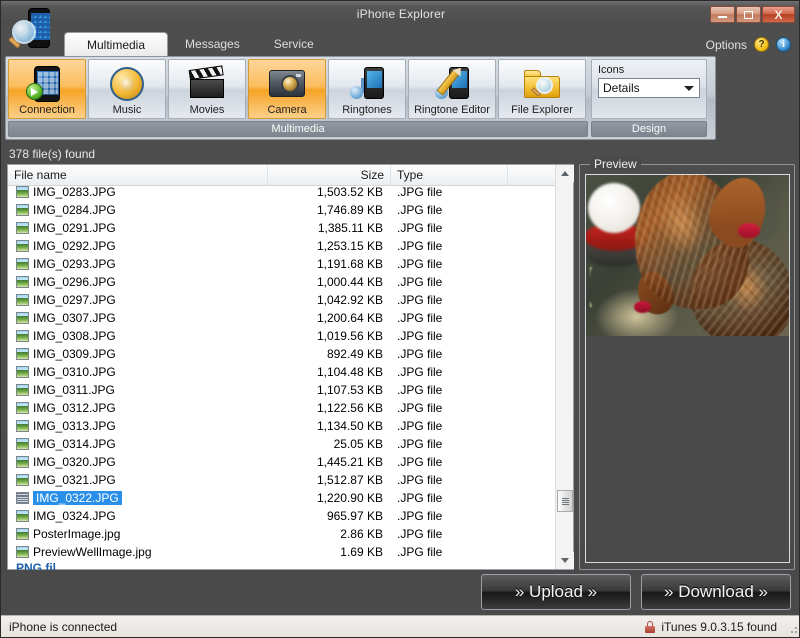 The image size is (800, 638). What do you see at coordinates (282, 372) in the screenshot?
I see `table-row: IMG_0310.JPG 1,104.48 KB .JPG file` at bounding box center [282, 372].